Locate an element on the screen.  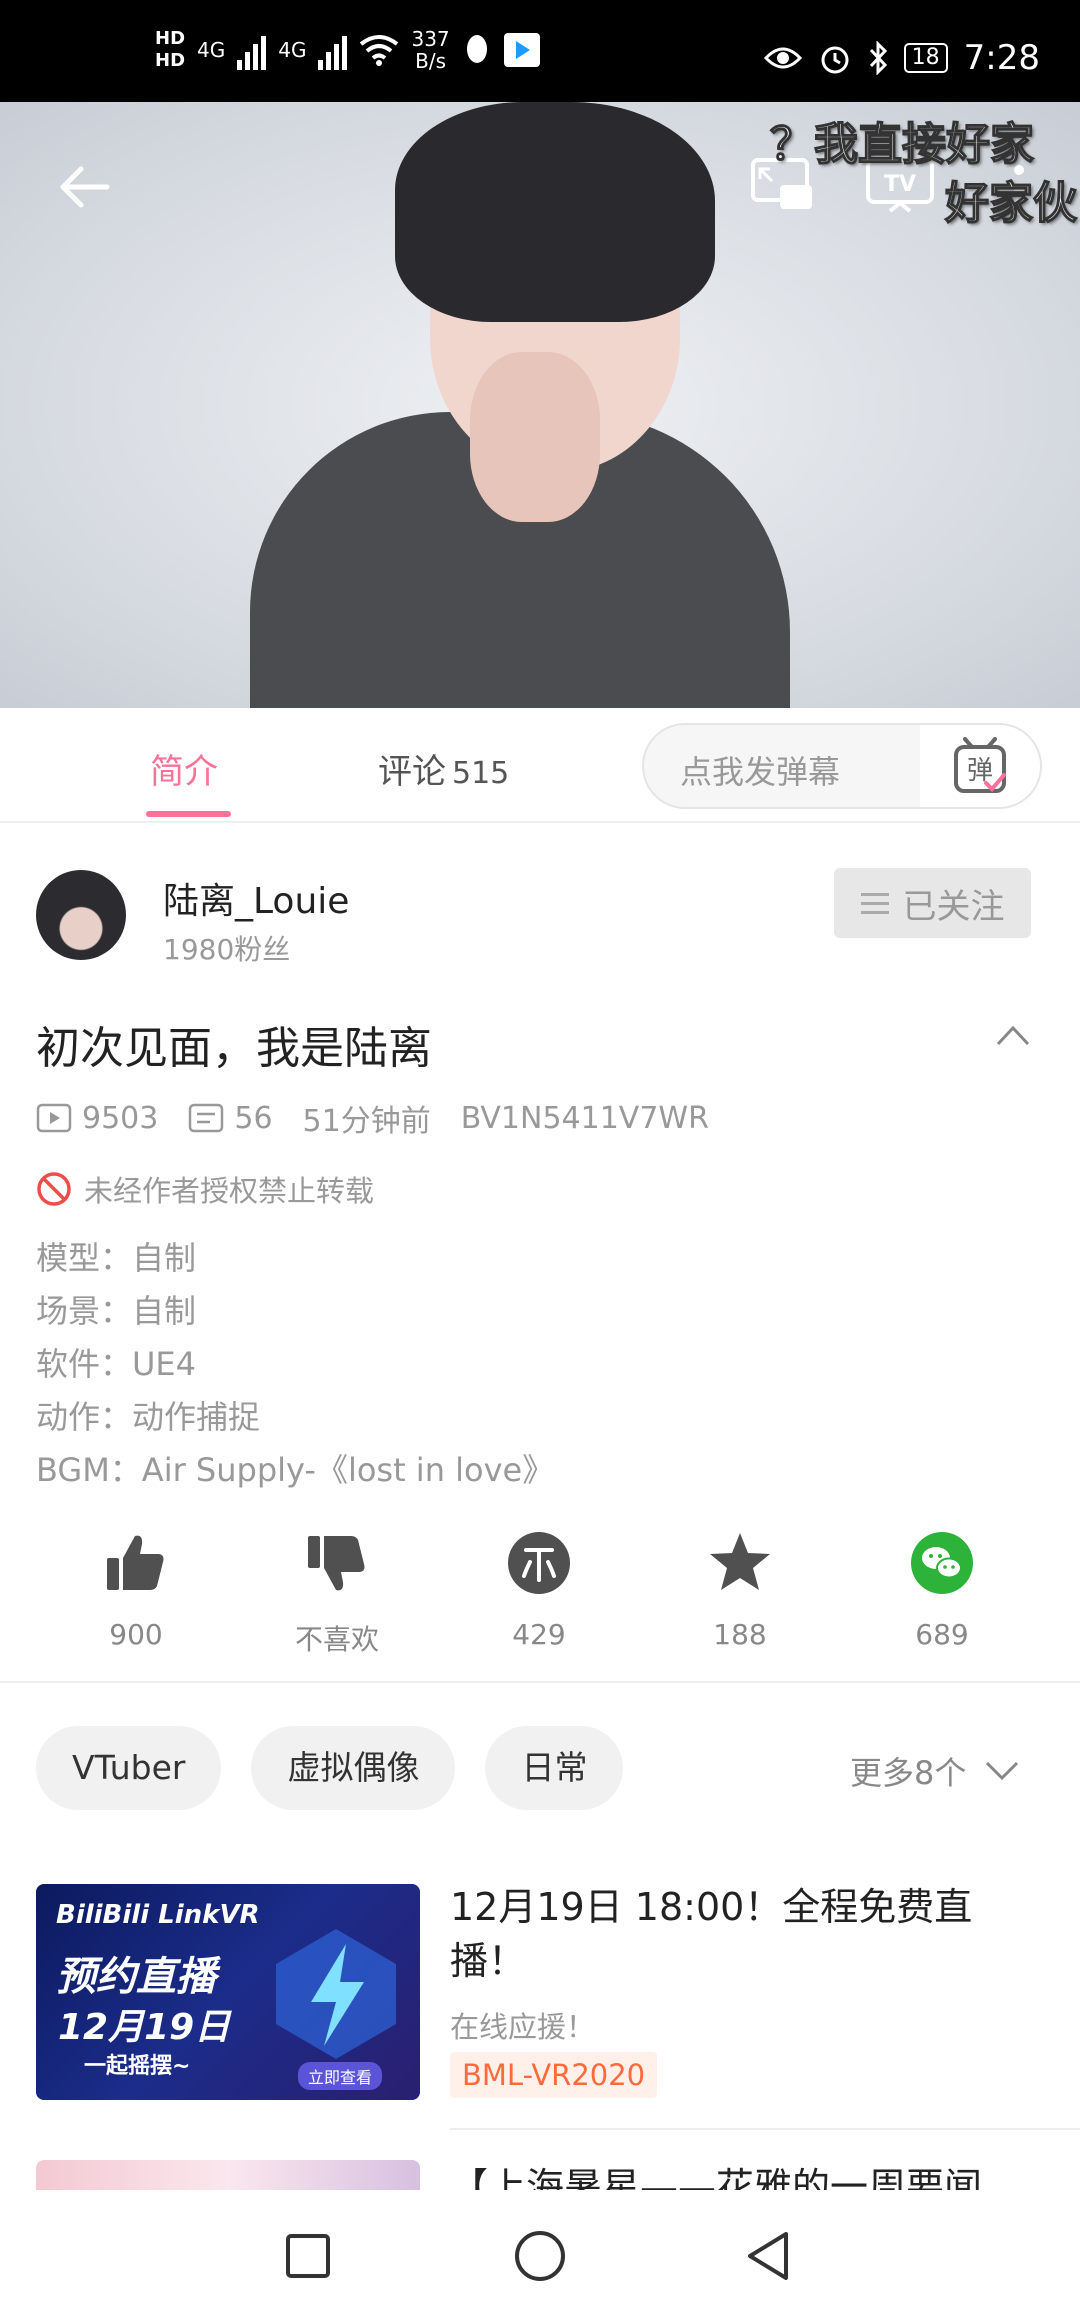
thumb-brand-text: BiliBili LinkVR is located at coordinates (158, 1915).